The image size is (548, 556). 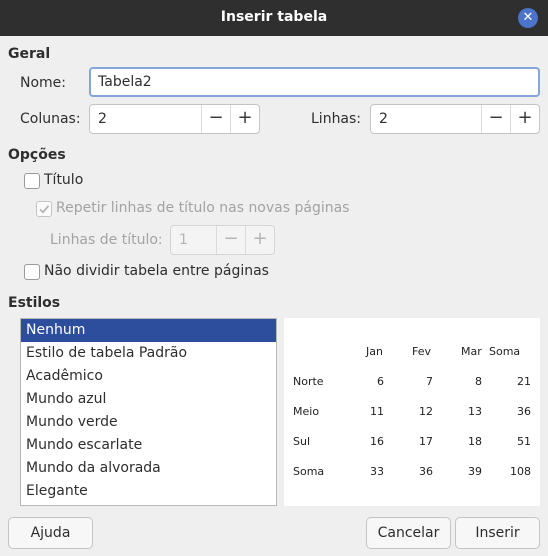 What do you see at coordinates (50, 119) in the screenshot?
I see `columns-label: Colunas:` at bounding box center [50, 119].